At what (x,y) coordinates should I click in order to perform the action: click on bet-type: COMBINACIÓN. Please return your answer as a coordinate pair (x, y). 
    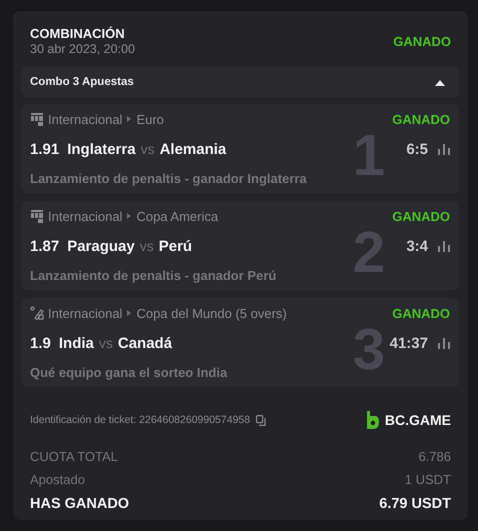
    Looking at the image, I should click on (78, 33).